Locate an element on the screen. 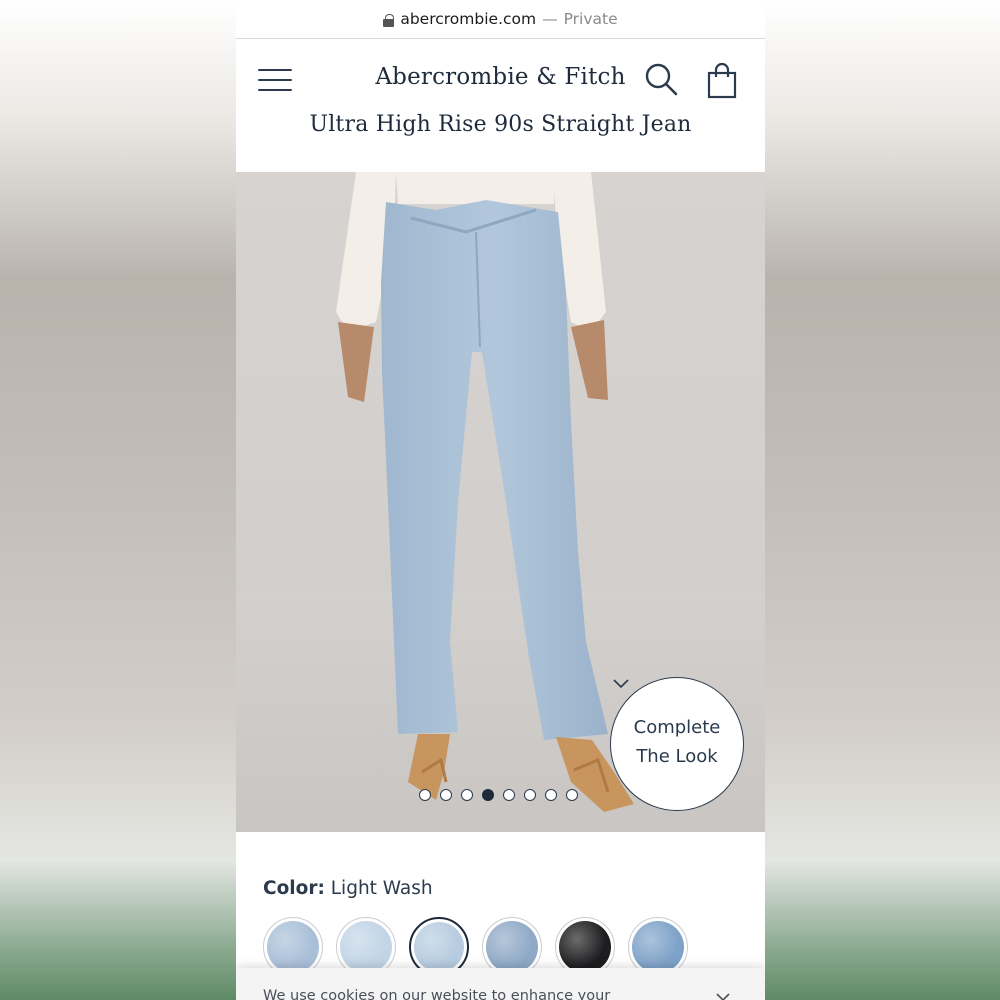  lock-icon is located at coordinates (389, 20).